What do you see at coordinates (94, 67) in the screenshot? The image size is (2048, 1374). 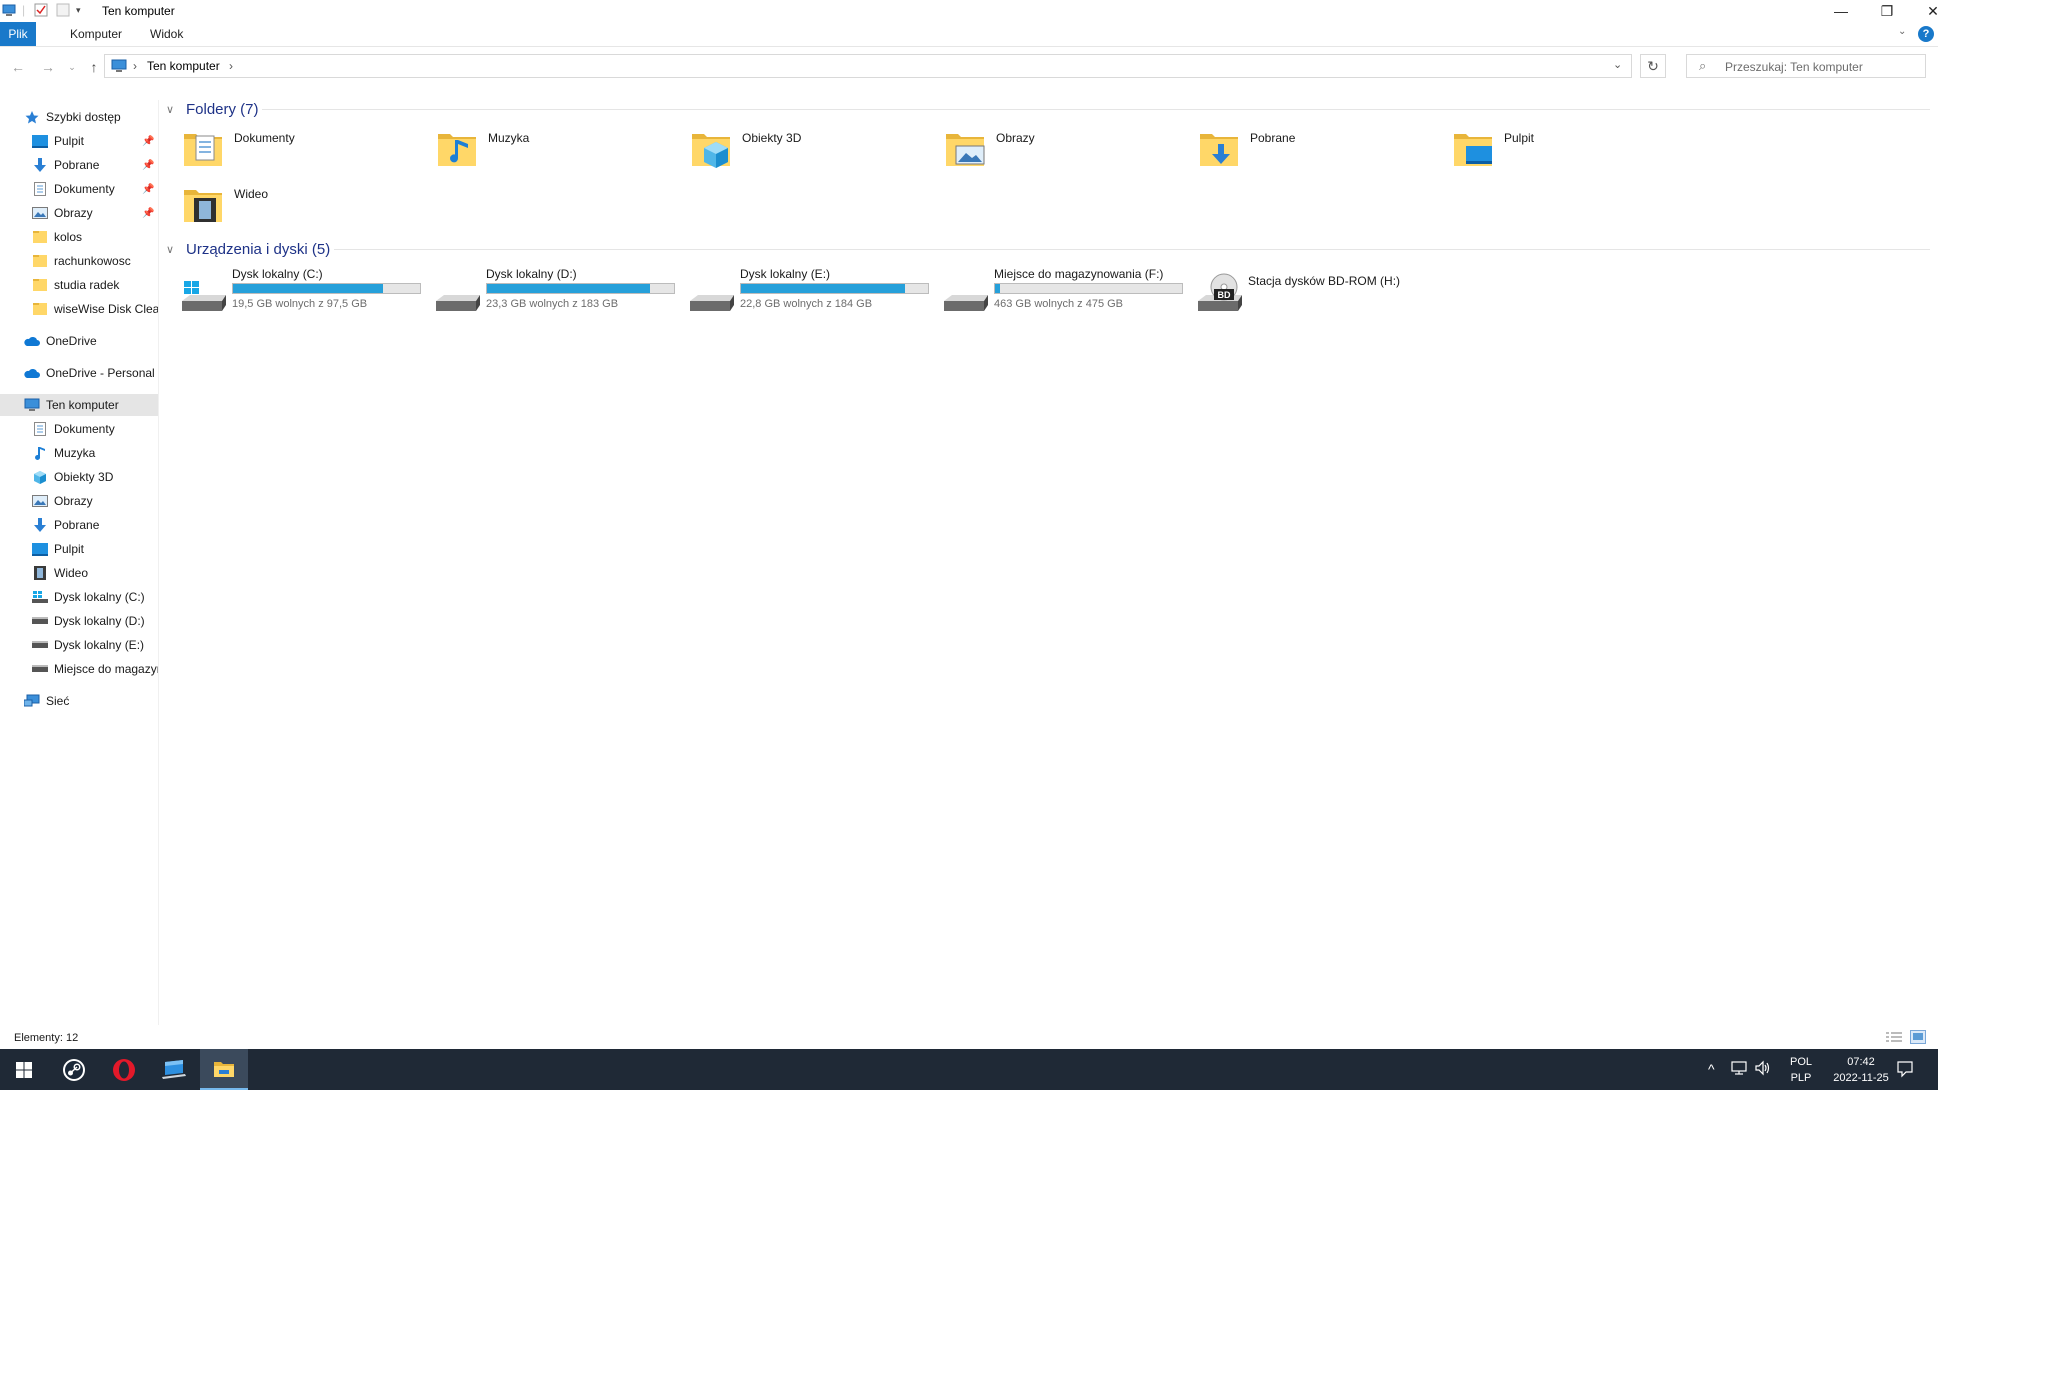 I see `up-arrow-icon: ↑` at bounding box center [94, 67].